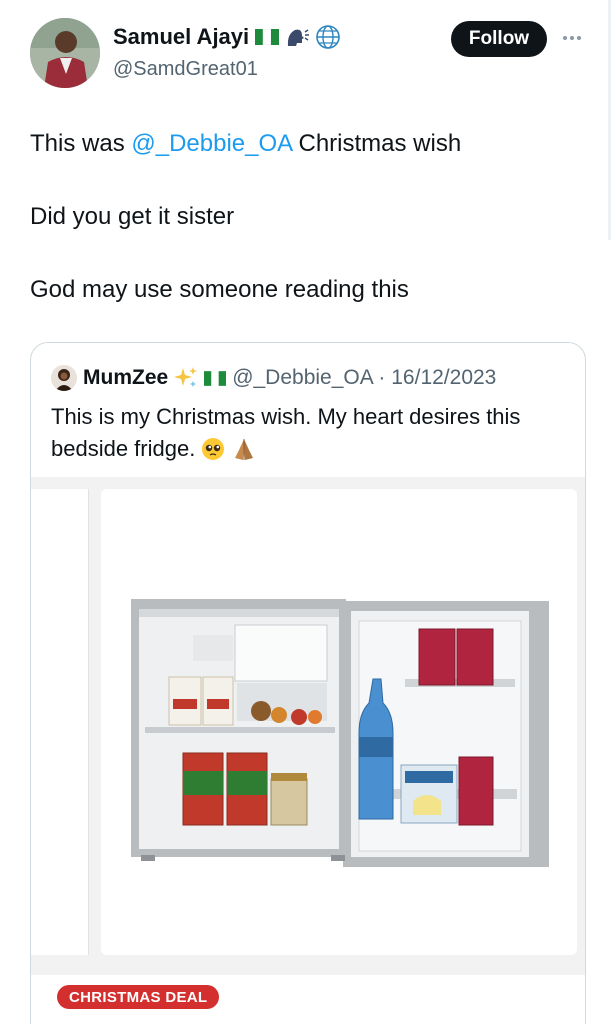  What do you see at coordinates (60, 722) in the screenshot?
I see `media-previous-panel` at bounding box center [60, 722].